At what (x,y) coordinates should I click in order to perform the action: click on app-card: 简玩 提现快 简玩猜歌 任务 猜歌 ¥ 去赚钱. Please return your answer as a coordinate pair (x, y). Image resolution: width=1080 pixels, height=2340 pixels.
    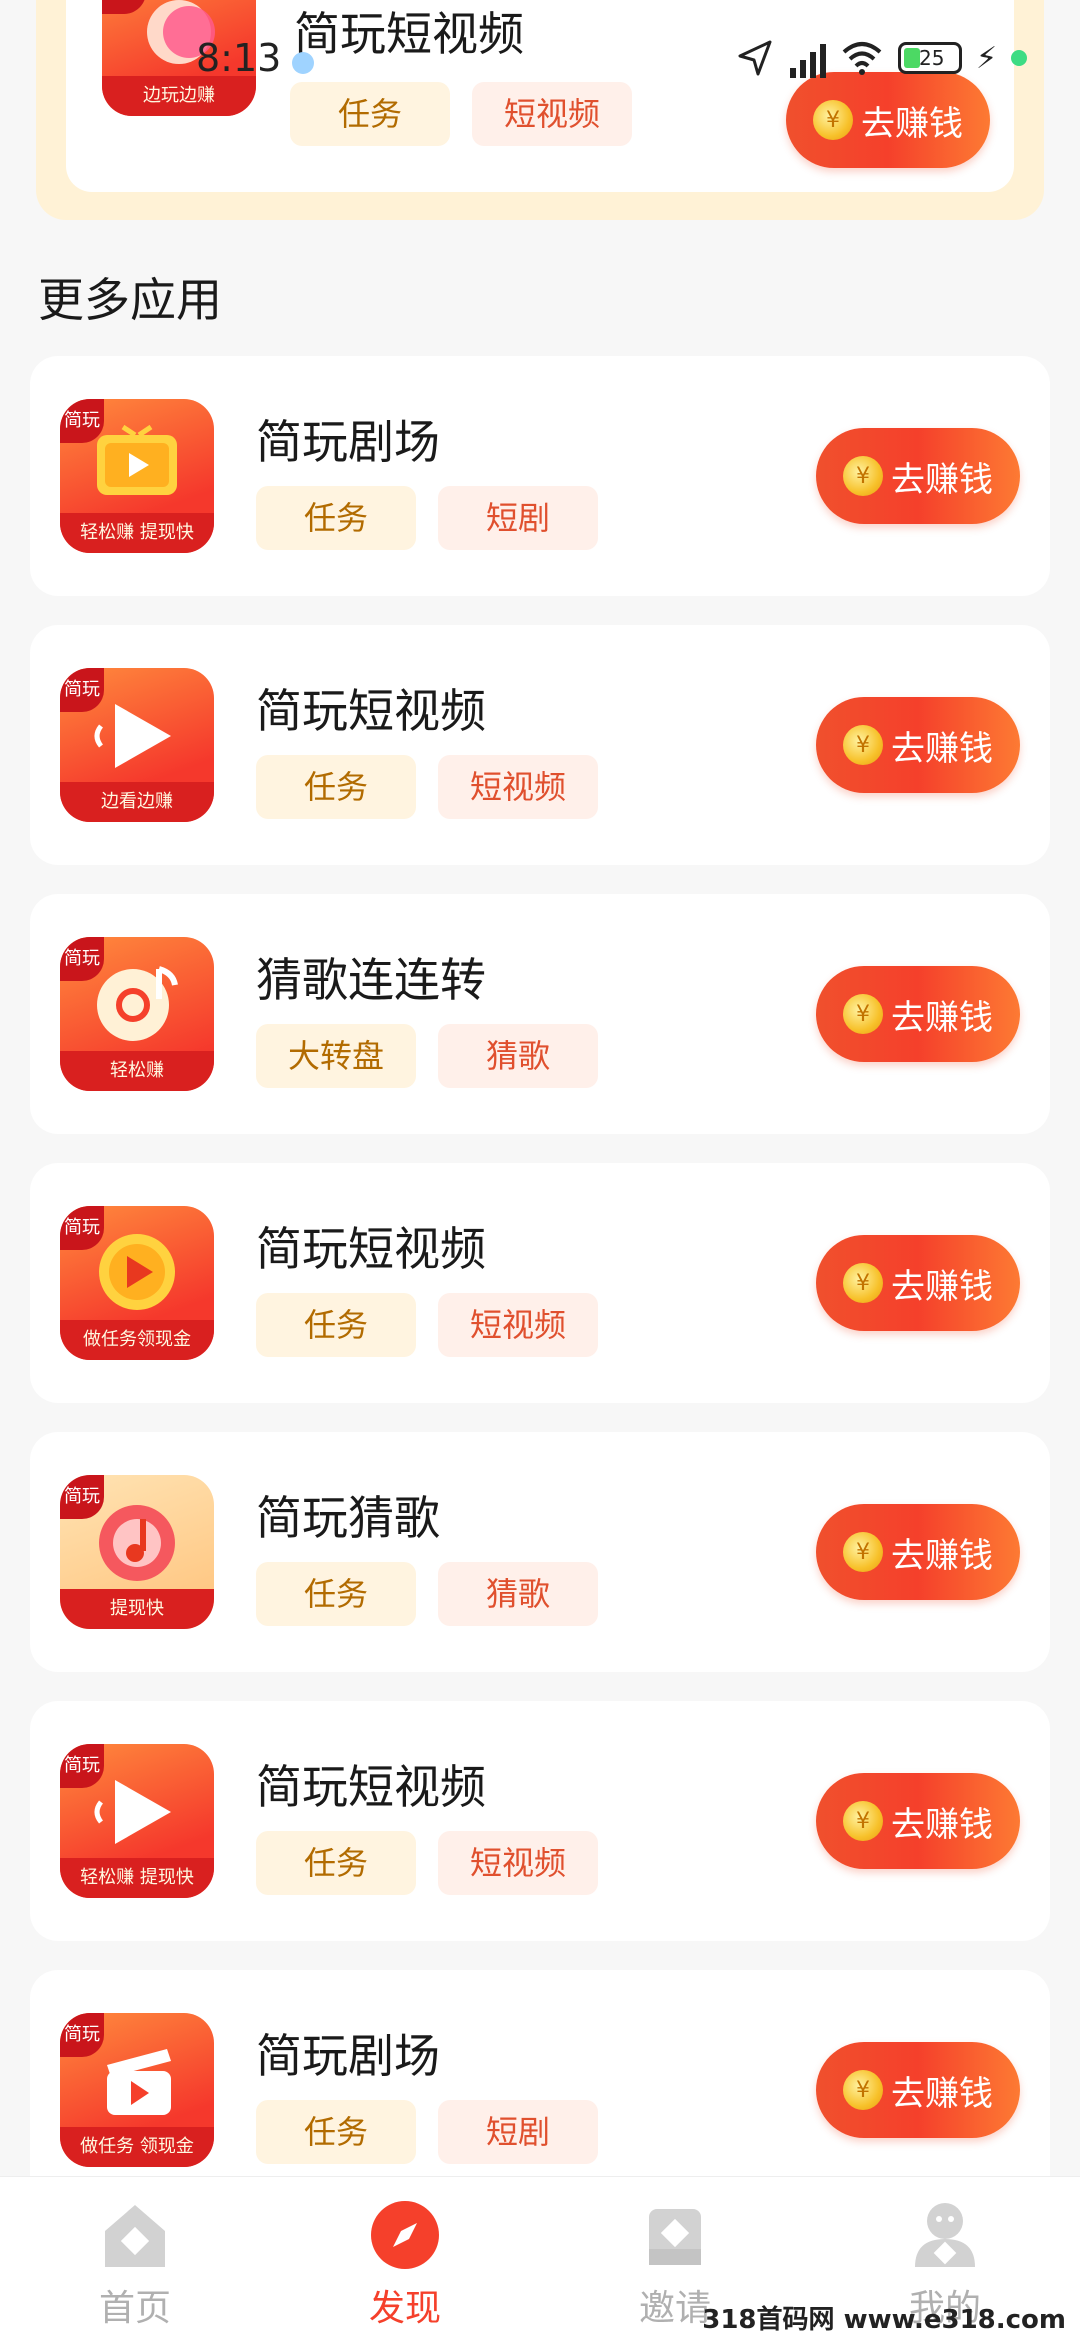
    Looking at the image, I should click on (540, 1552).